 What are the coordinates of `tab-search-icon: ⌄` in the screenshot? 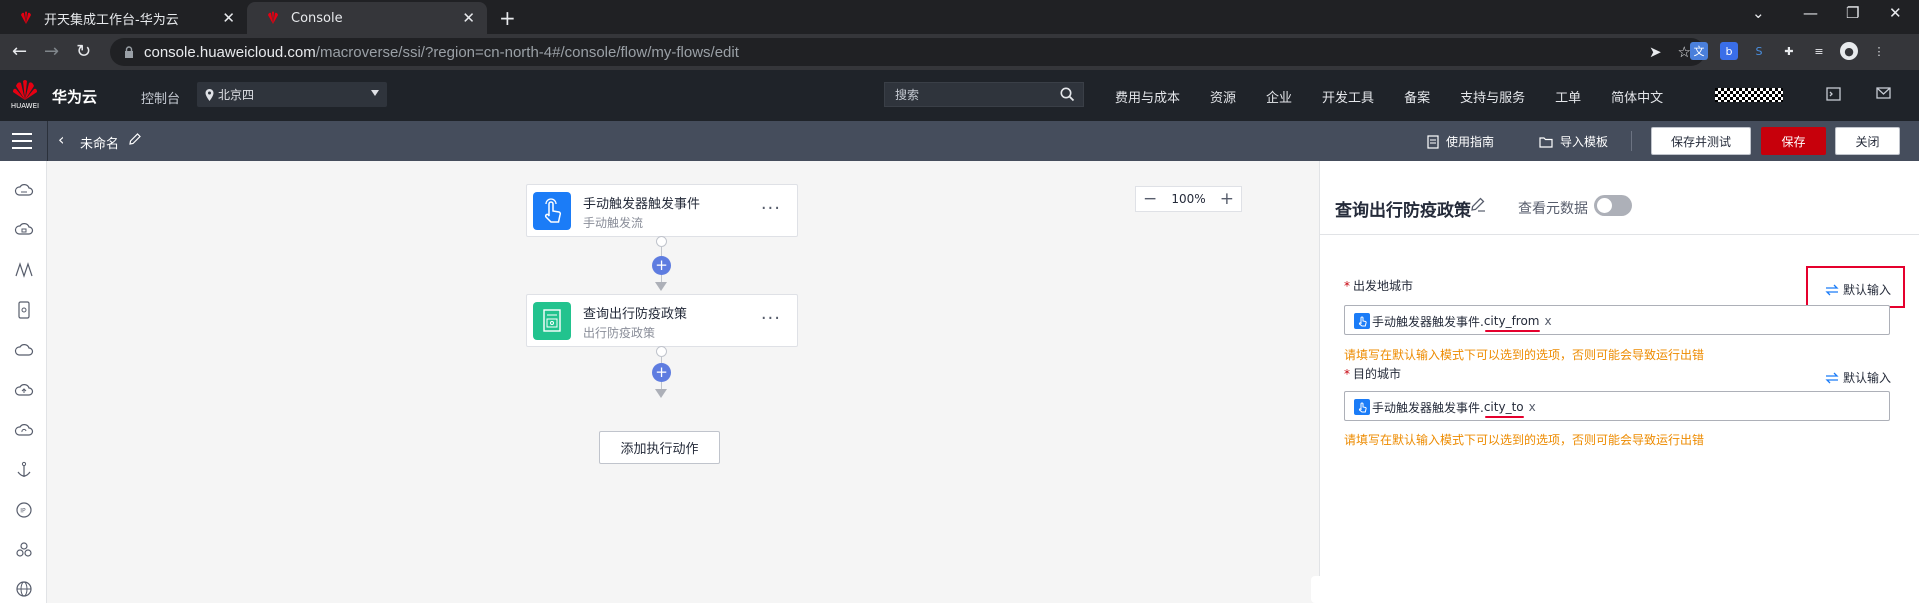 It's located at (1758, 13).